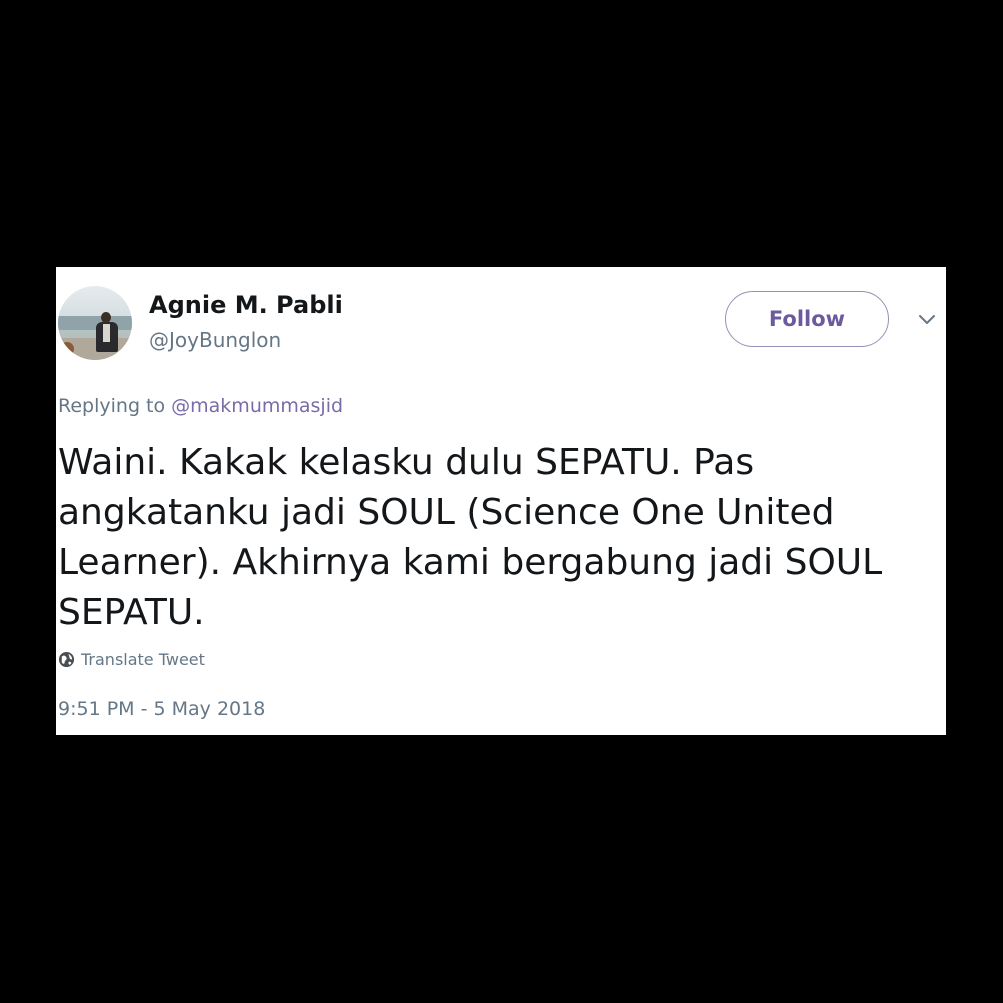  I want to click on avatar-person-shirt, so click(106, 333).